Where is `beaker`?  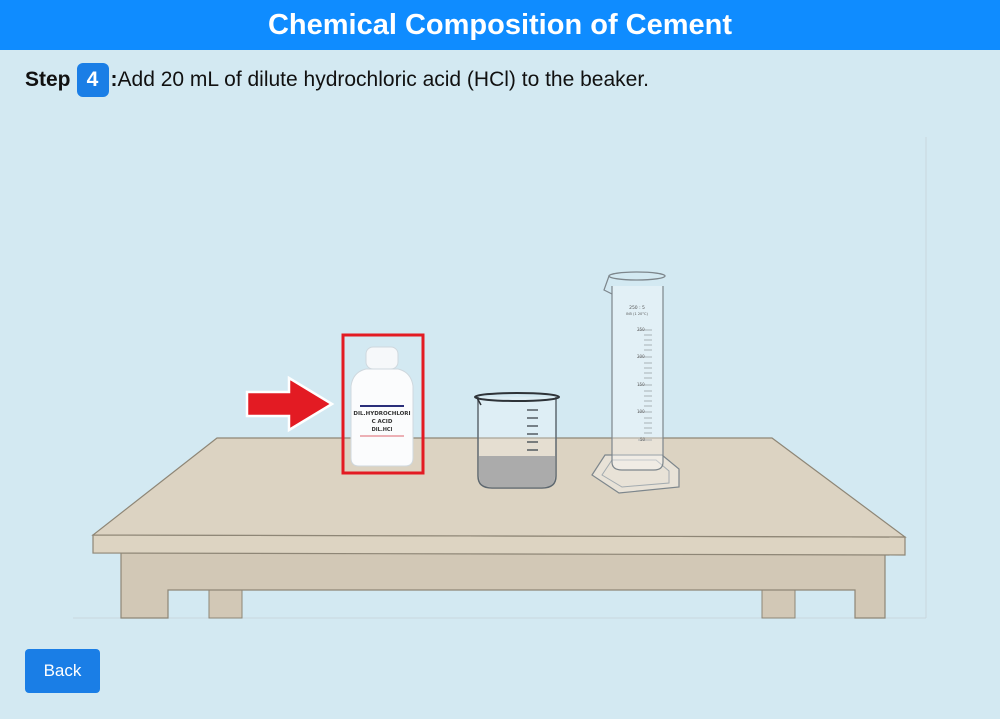 beaker is located at coordinates (517, 440).